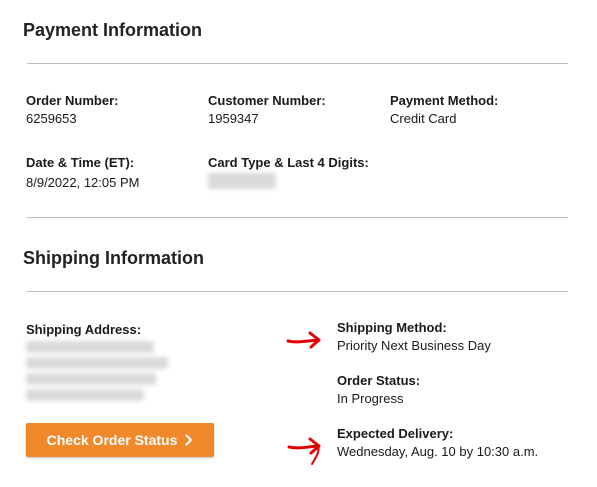 The height and width of the screenshot is (487, 597). I want to click on shipping-section-title: Shipping Information, so click(113, 258).